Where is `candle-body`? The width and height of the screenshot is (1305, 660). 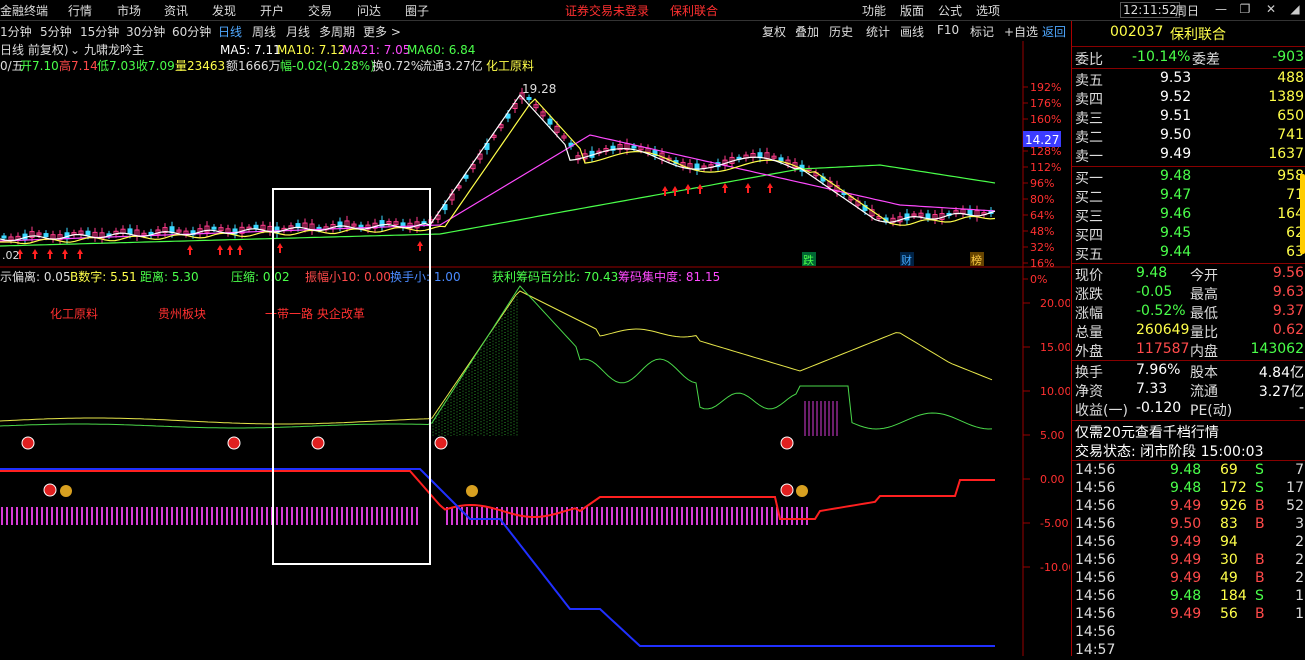 candle-body is located at coordinates (382, 224).